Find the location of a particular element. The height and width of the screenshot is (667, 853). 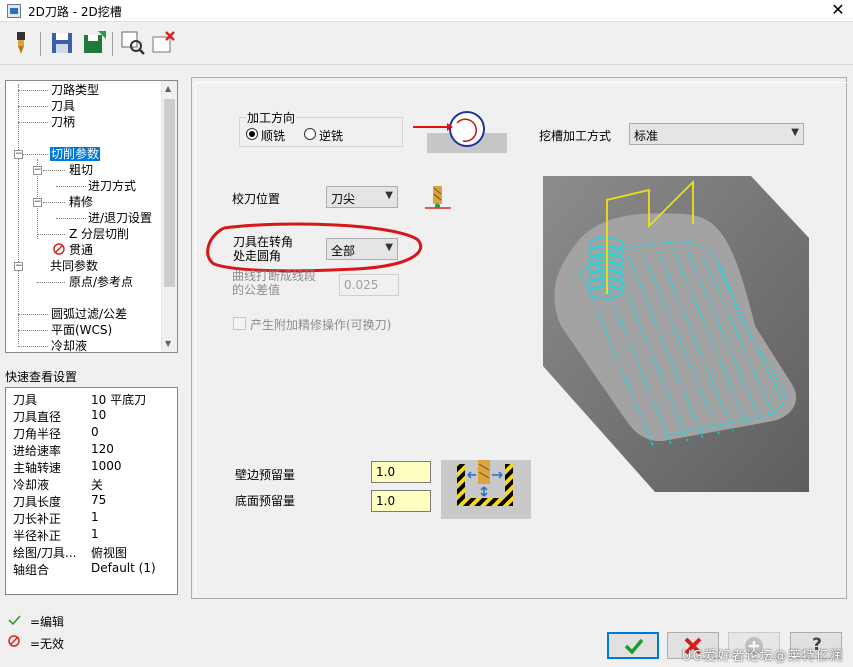

tree-item-rough: 粗切 is located at coordinates (81, 170).